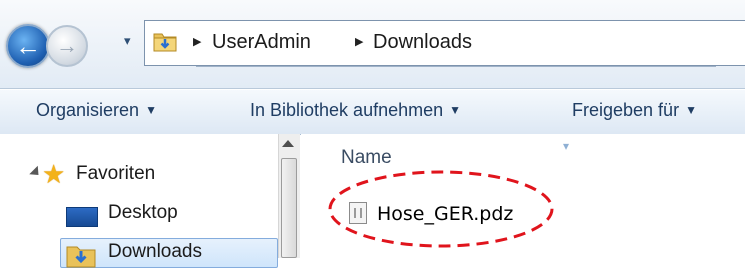 The height and width of the screenshot is (268, 745). What do you see at coordinates (347, 110) in the screenshot?
I see `include-in-library-label: In Bibliothek aufnehmen` at bounding box center [347, 110].